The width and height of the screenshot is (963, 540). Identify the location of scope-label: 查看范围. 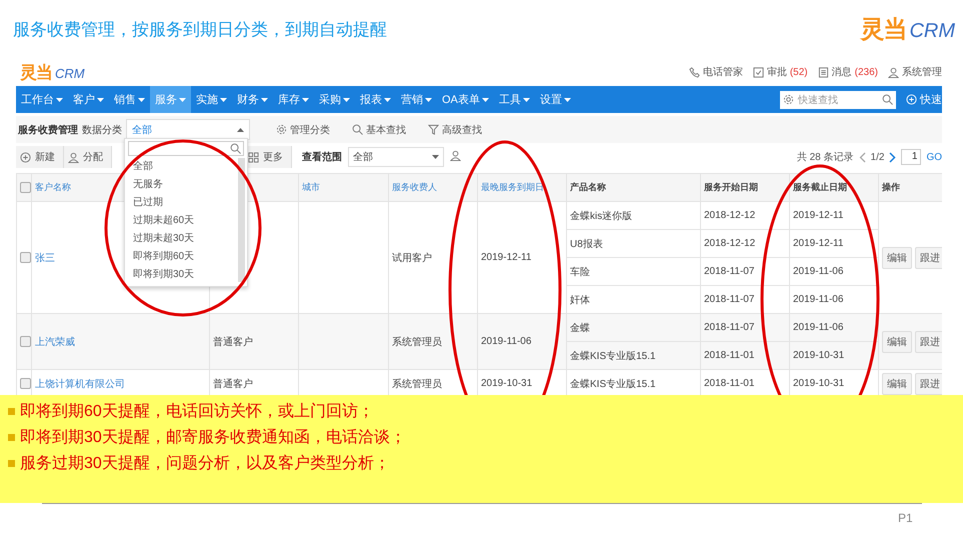
(322, 157).